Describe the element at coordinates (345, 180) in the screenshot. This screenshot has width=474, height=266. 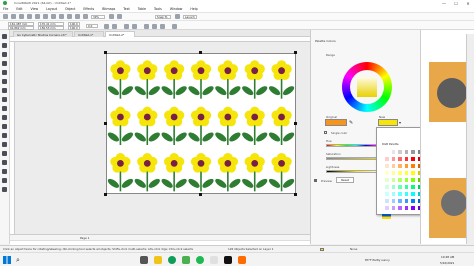
I see `reset-button: Reset` at that location.